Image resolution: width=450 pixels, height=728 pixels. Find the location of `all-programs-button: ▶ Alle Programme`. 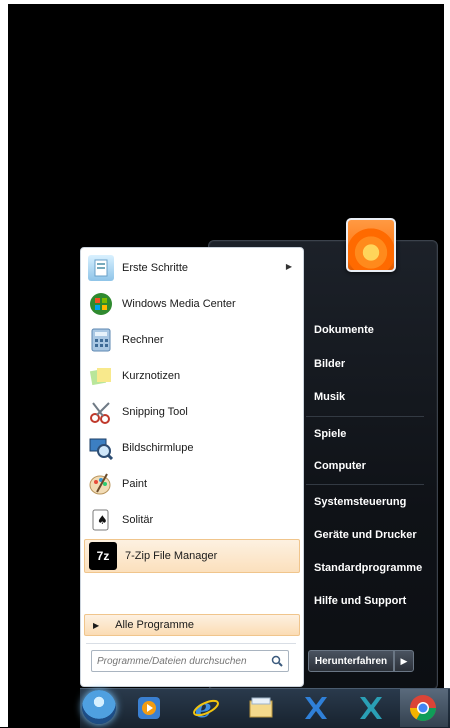

all-programs-button: ▶ Alle Programme is located at coordinates (192, 625).